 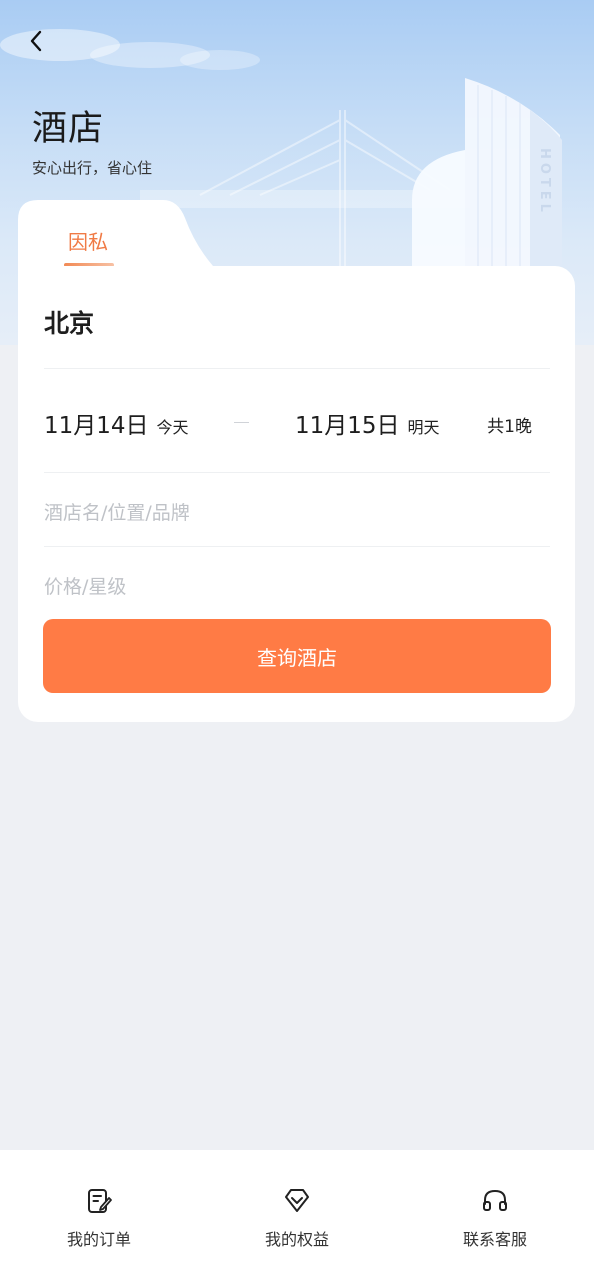 I want to click on nav-my-benefits: 我的权益, so click(x=297, y=1215).